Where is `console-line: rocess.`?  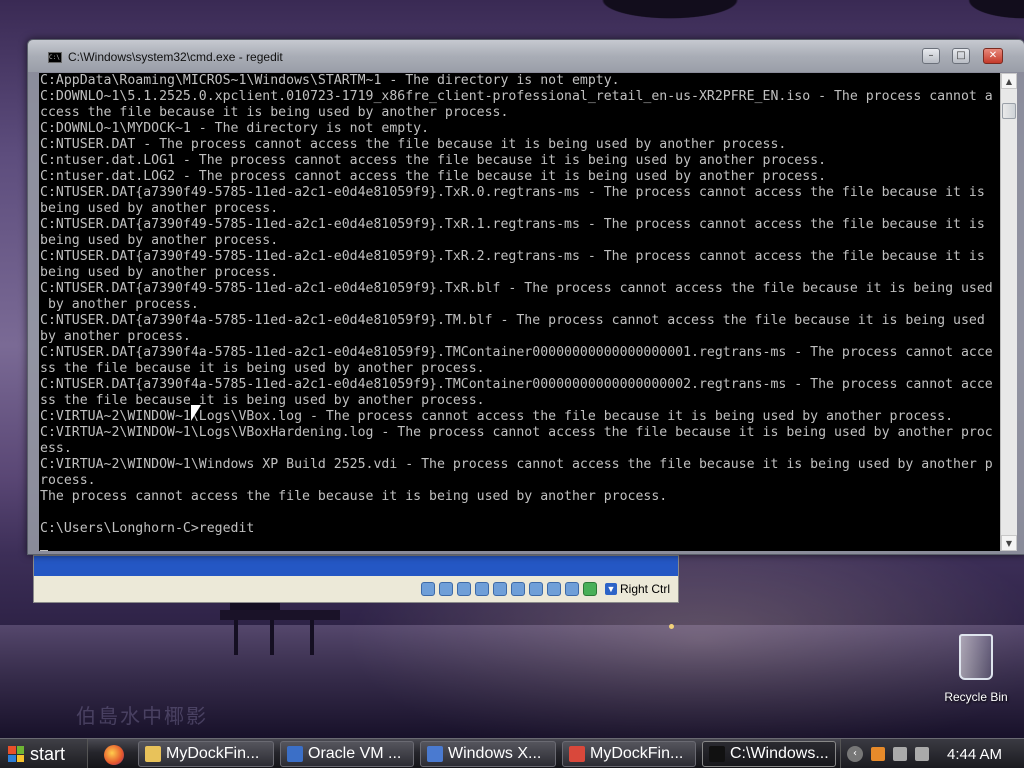 console-line: rocess. is located at coordinates (68, 480).